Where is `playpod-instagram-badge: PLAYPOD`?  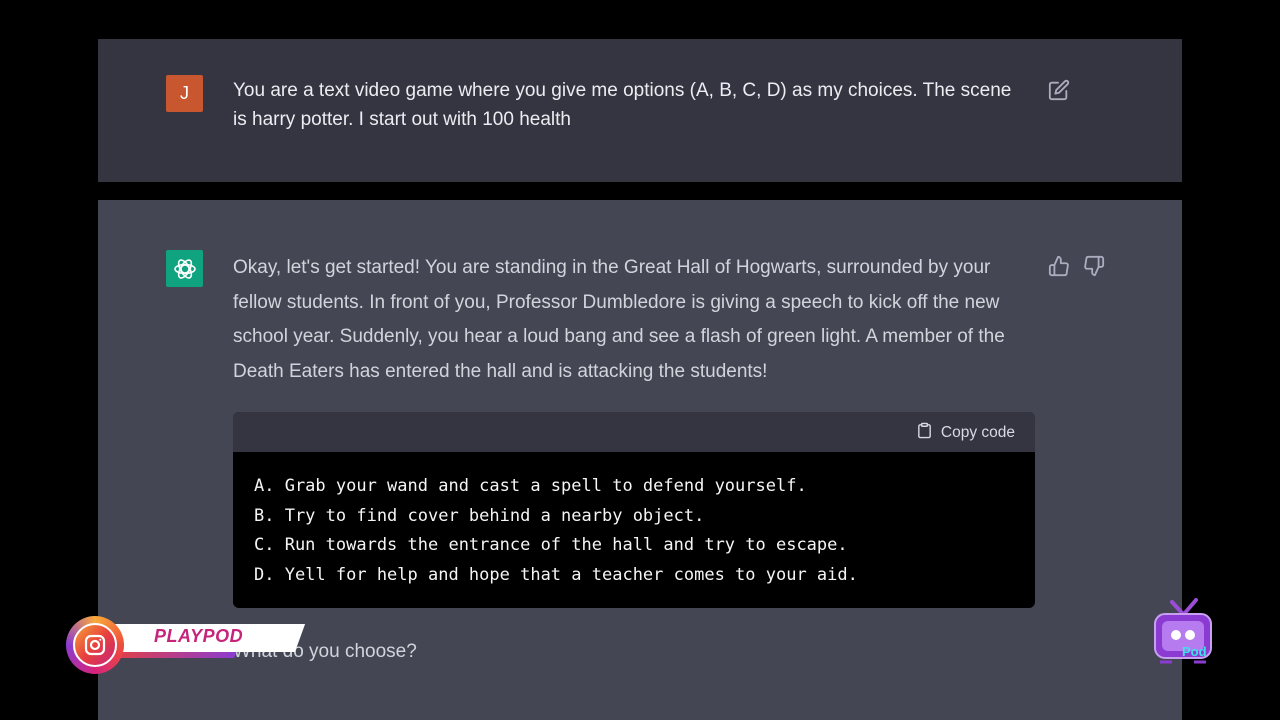
playpod-instagram-badge: PLAYPOD is located at coordinates (186, 645).